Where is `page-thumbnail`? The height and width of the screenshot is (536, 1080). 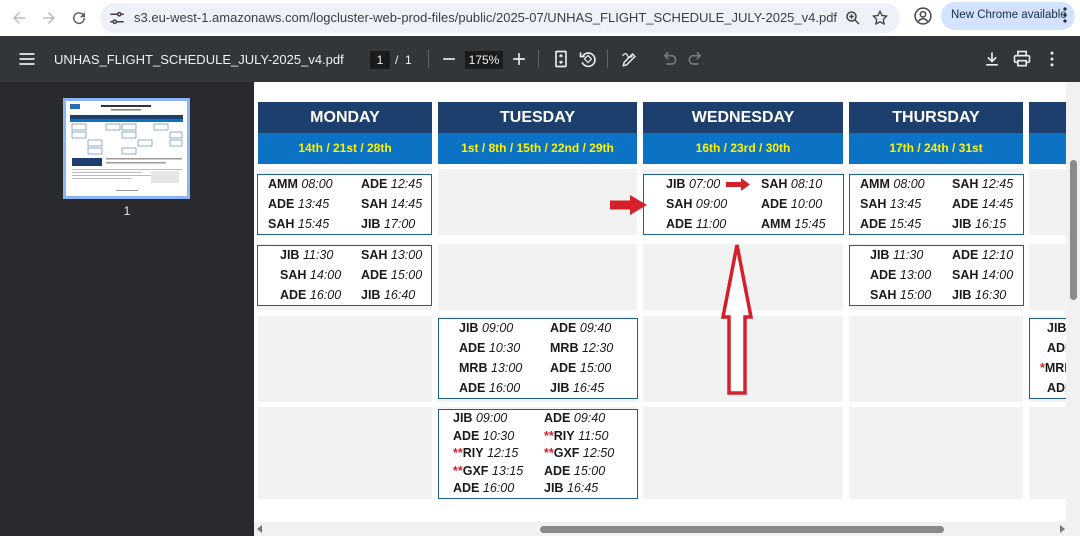 page-thumbnail is located at coordinates (126, 148).